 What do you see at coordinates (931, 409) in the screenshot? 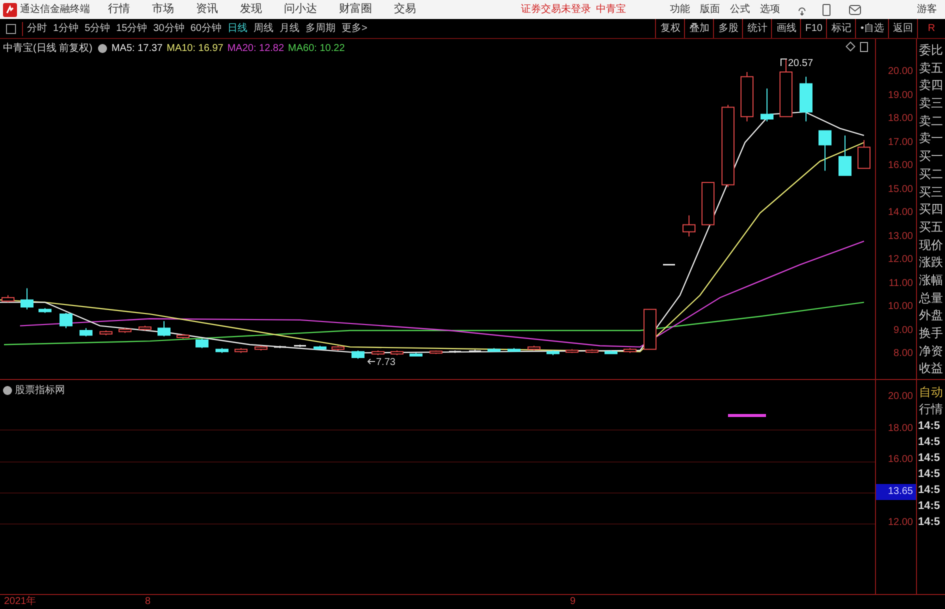
I see `side-label: 行情` at bounding box center [931, 409].